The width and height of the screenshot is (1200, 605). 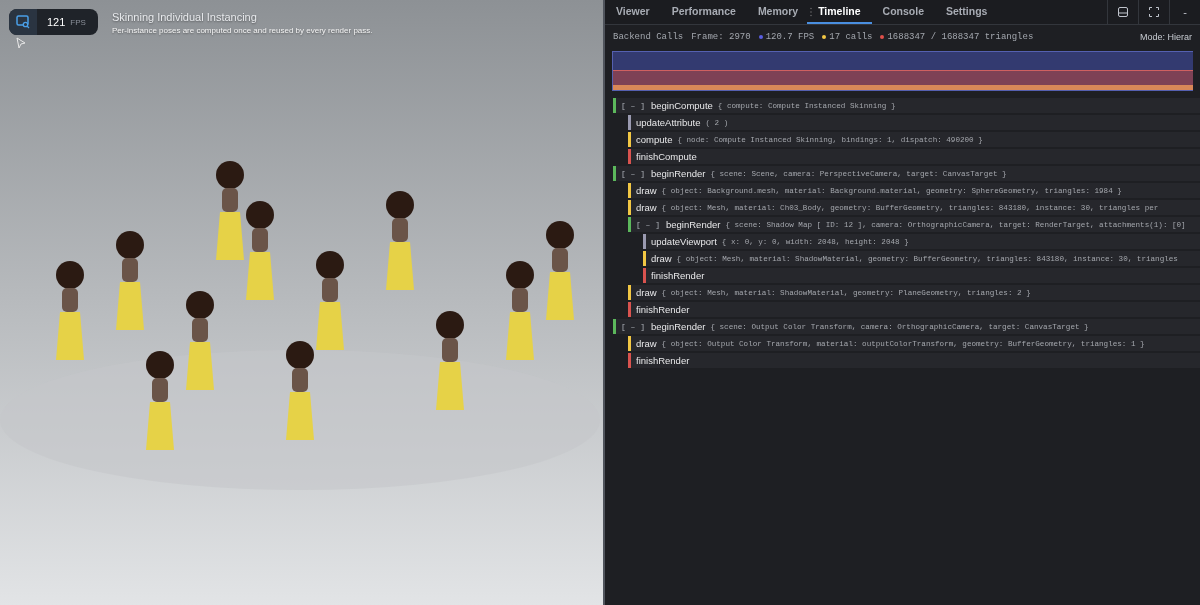 What do you see at coordinates (1184, 12) in the screenshot?
I see `minimize-button: -` at bounding box center [1184, 12].